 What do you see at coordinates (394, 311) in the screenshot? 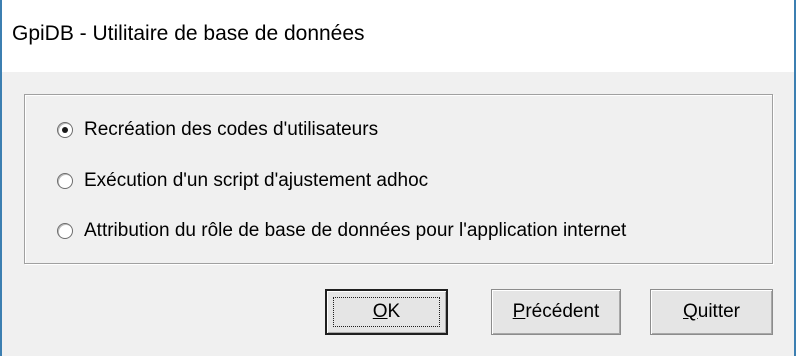
I see `ok-label-rest: K` at bounding box center [394, 311].